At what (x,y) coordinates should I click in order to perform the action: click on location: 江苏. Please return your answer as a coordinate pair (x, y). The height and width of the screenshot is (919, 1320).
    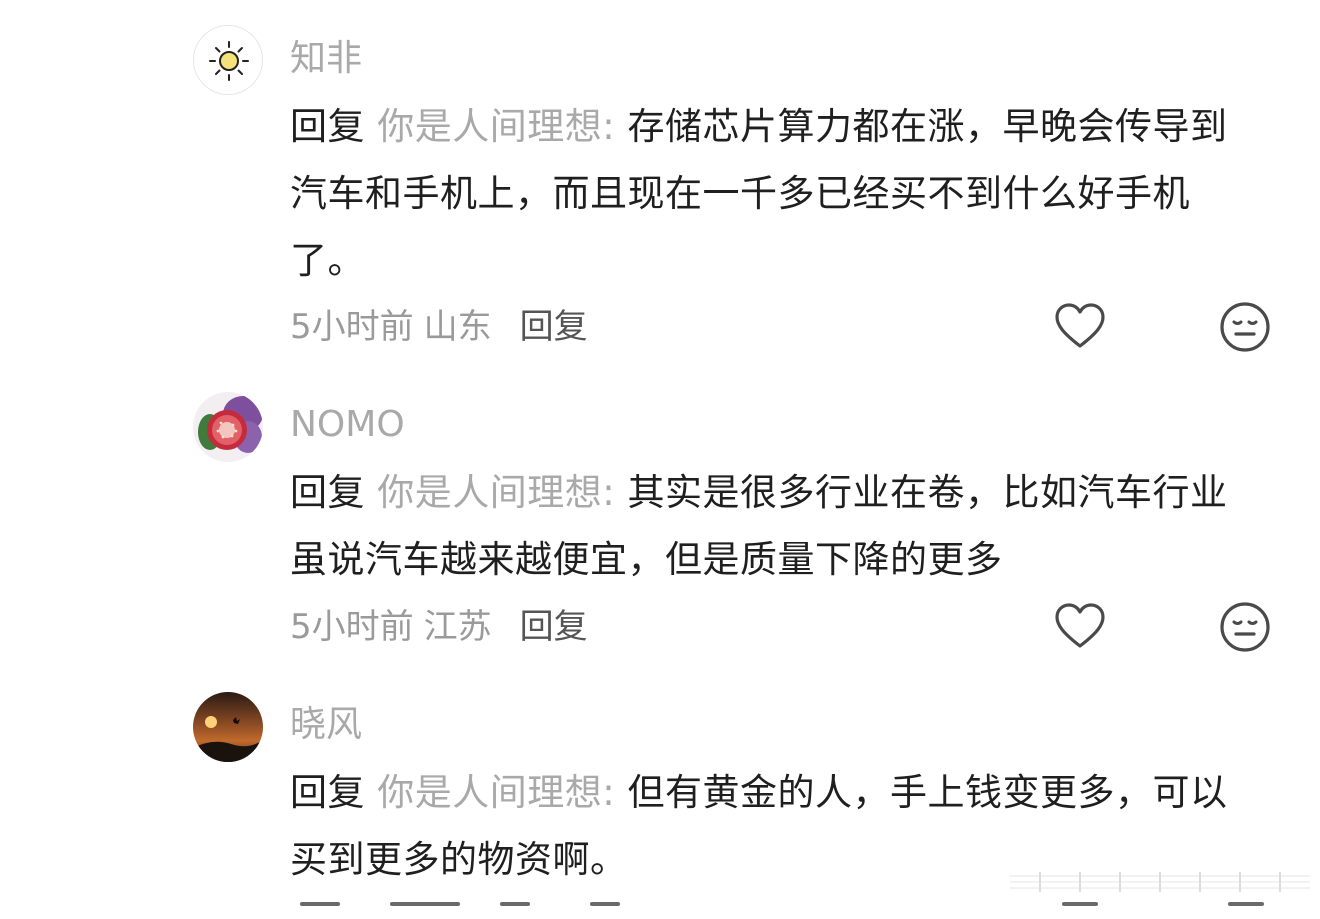
    Looking at the image, I should click on (457, 627).